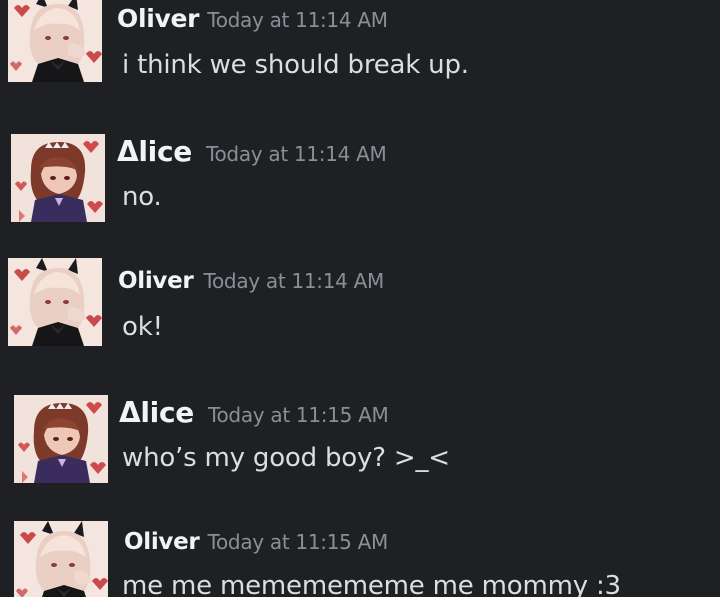 The image size is (720, 597). What do you see at coordinates (286, 458) in the screenshot?
I see `message-text: who’s my good boy? >_<` at bounding box center [286, 458].